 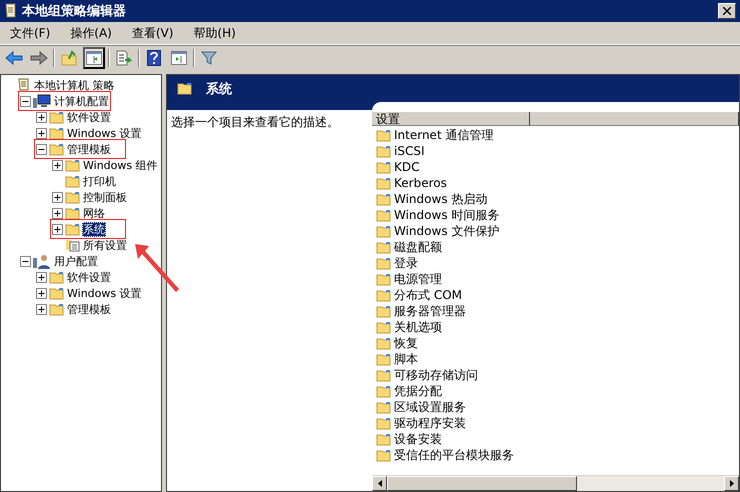 I want to click on scroll-left-icon, so click(x=380, y=483).